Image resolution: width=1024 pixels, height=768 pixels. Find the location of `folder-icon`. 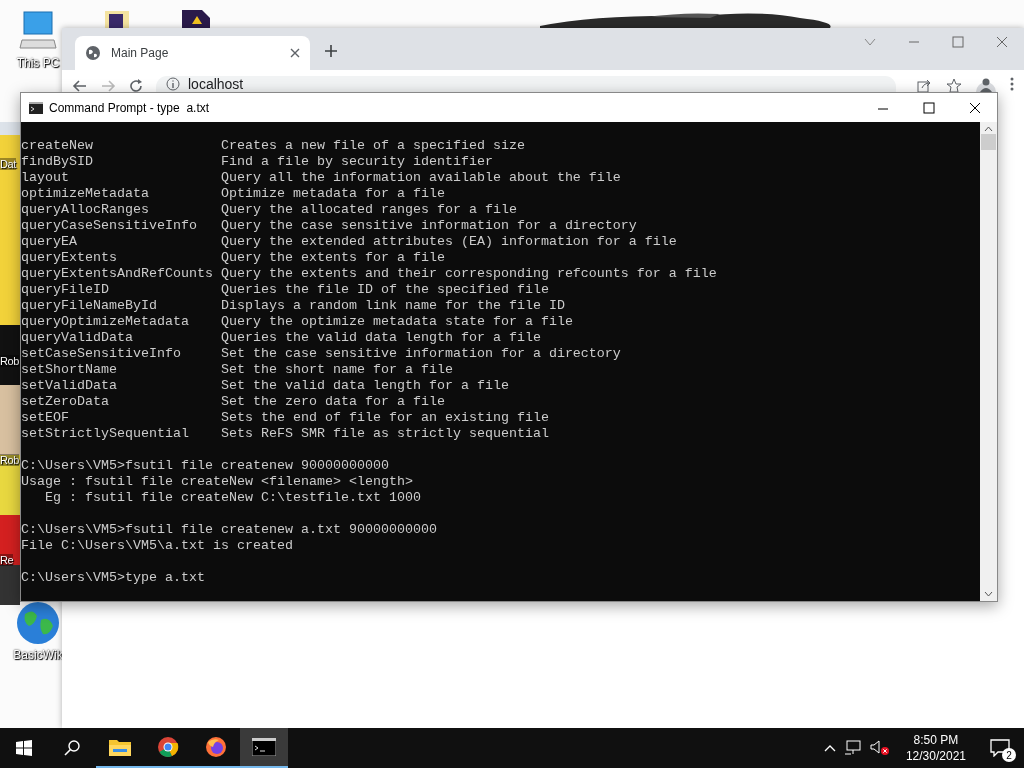

folder-icon is located at coordinates (120, 747).